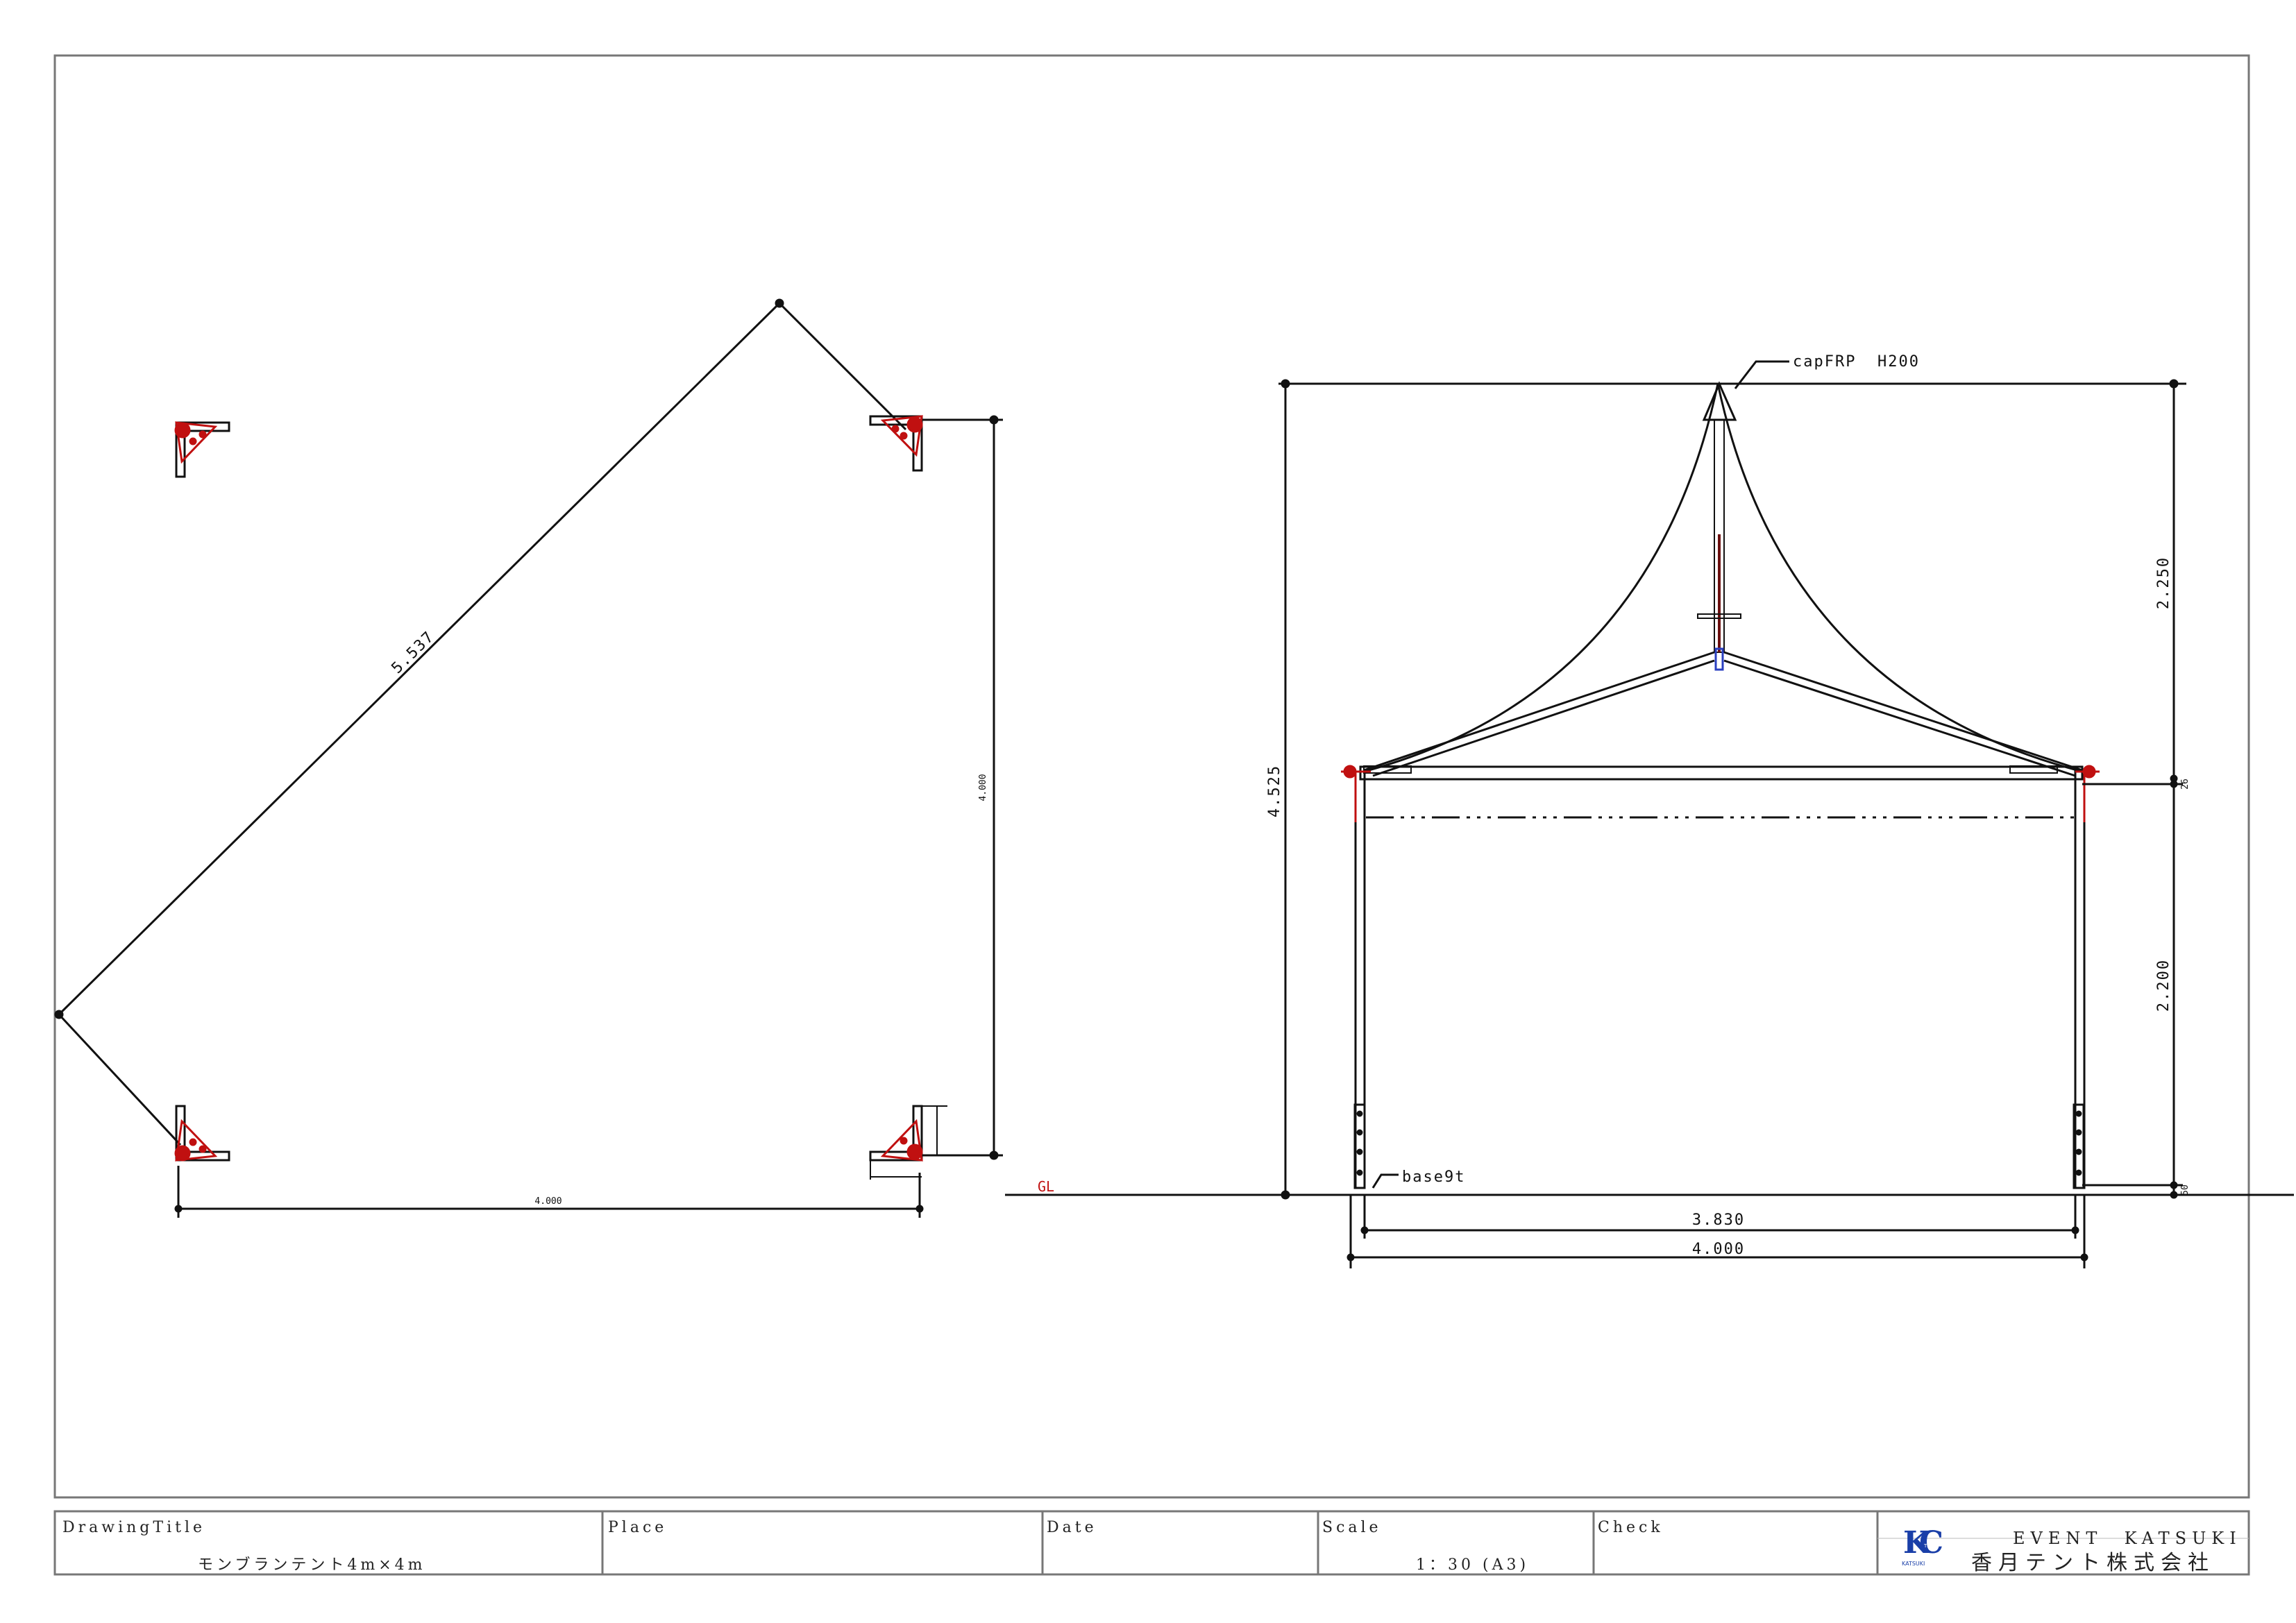 This screenshot has height=1623, width=2296. I want to click on base-leader, so click(1385, 1181).